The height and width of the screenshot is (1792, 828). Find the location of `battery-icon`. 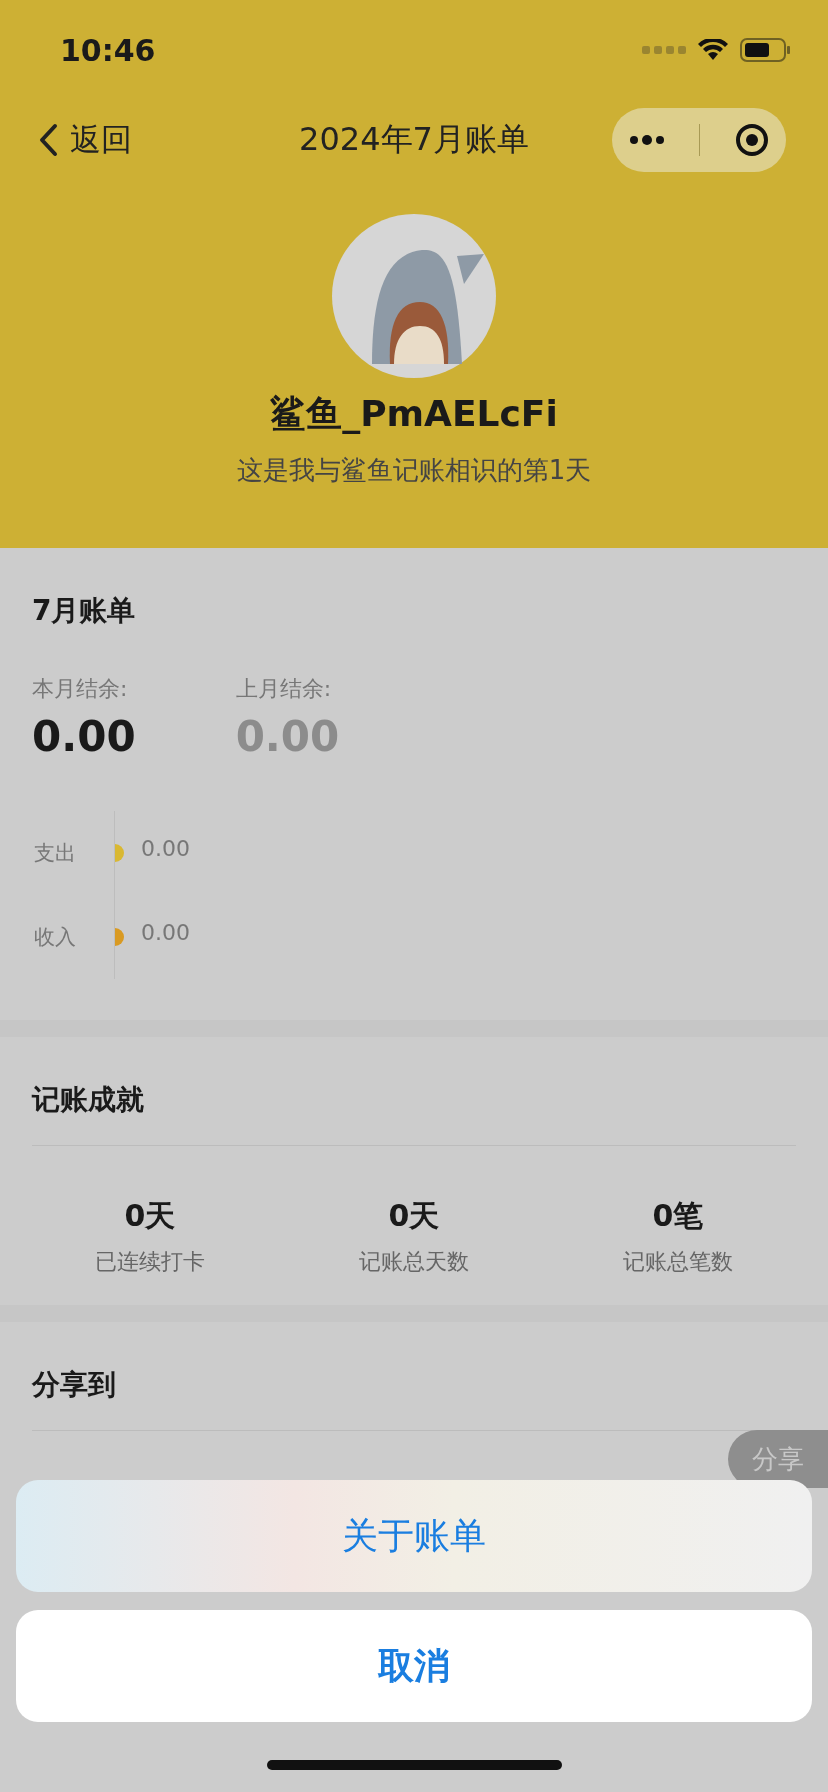

battery-icon is located at coordinates (765, 50).